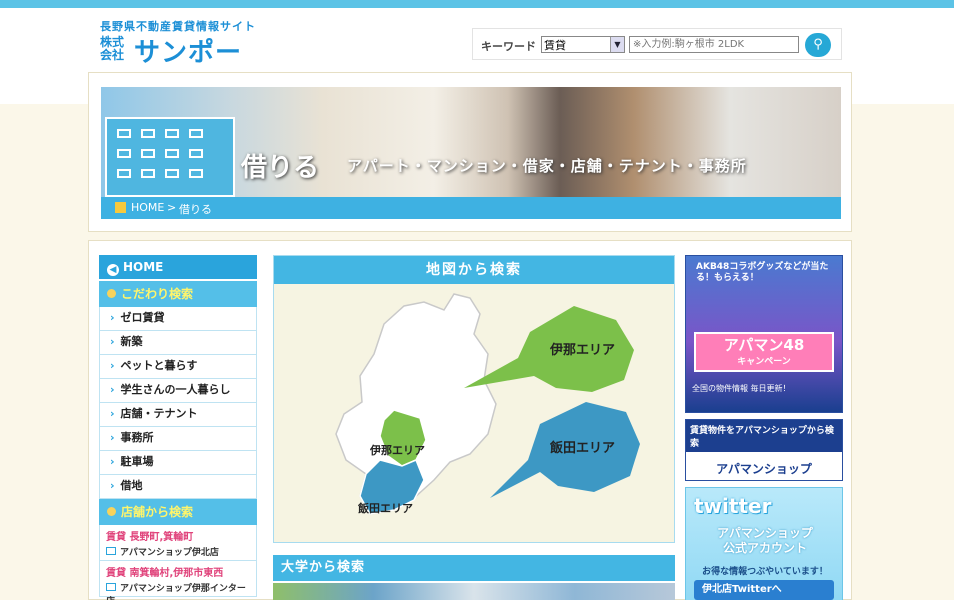  Describe the element at coordinates (764, 590) in the screenshot. I see `twitter-link-button: 伊北店Twitterへ` at that location.